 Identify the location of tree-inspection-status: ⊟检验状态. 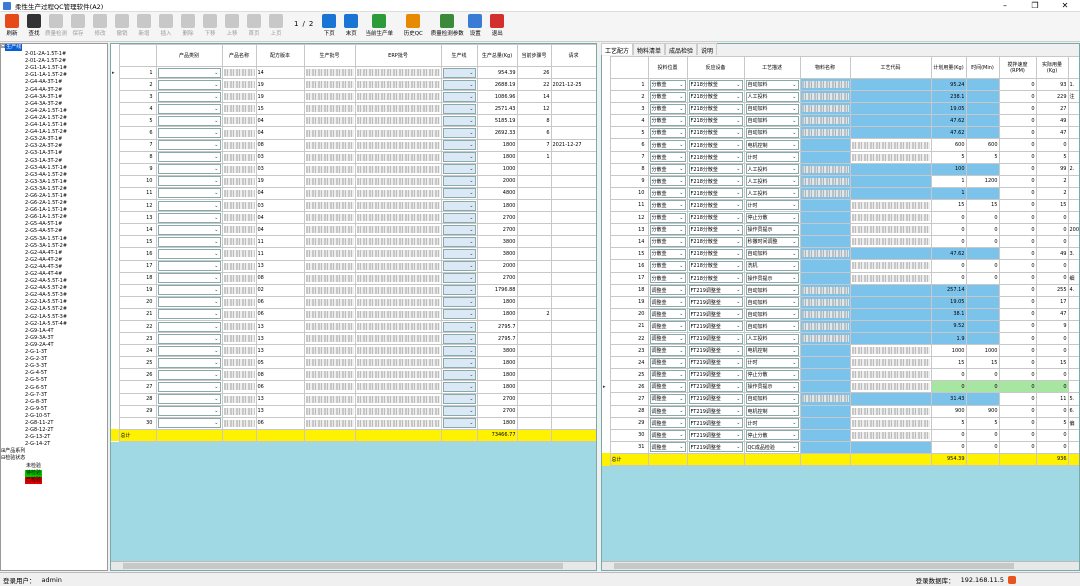
(54, 458).